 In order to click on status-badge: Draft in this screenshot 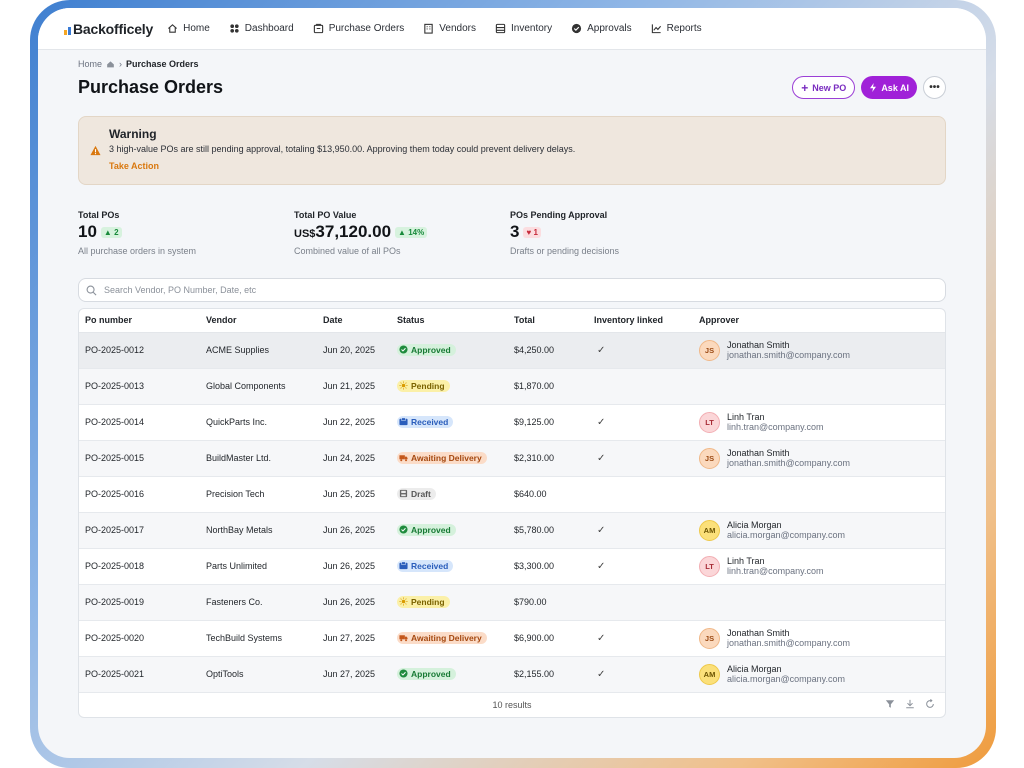, I will do `click(416, 493)`.